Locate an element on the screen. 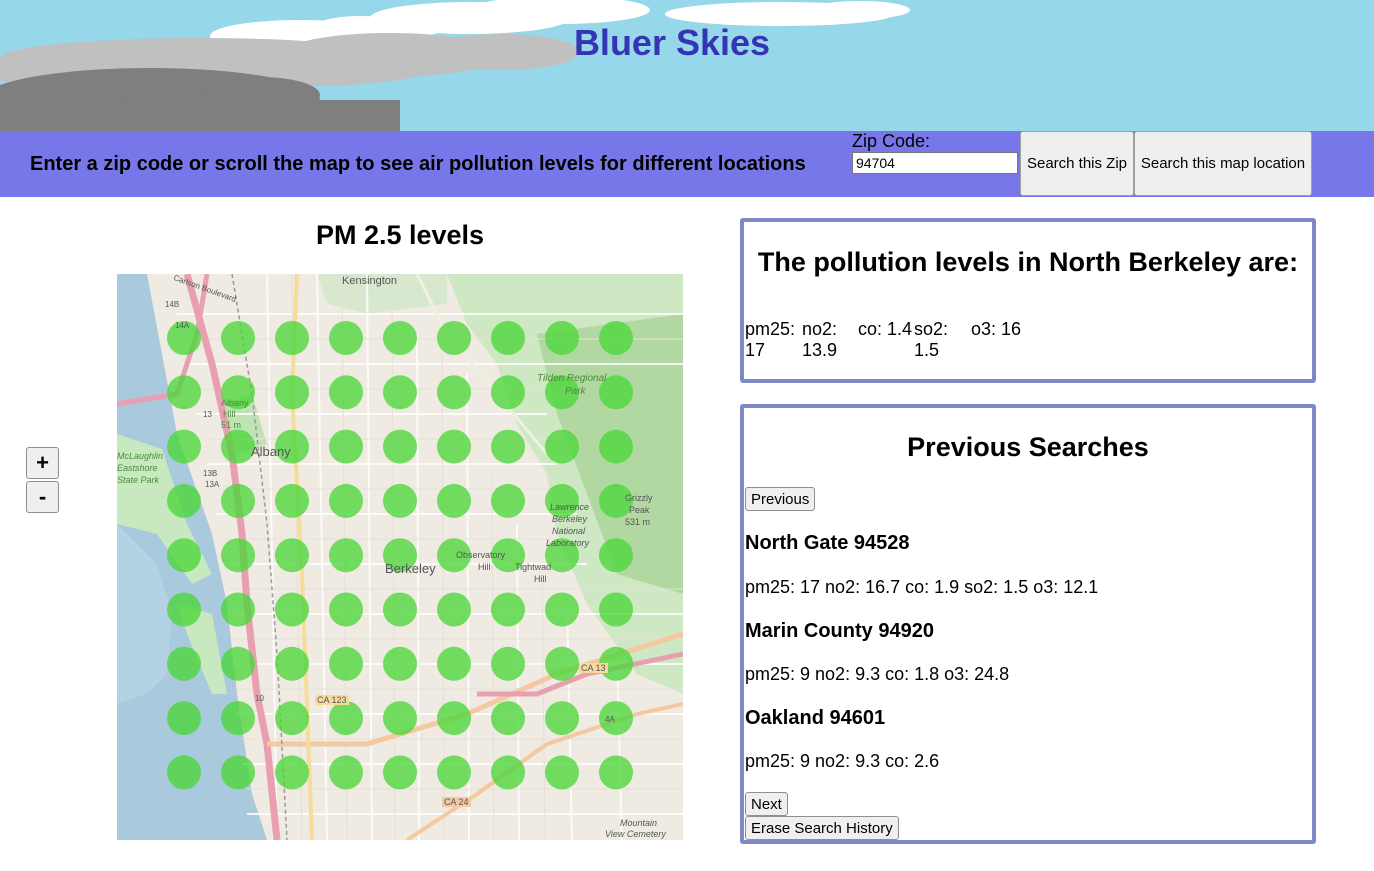 The height and width of the screenshot is (871, 1374). map-label-mclaughlin-3: State Park is located at coordinates (138, 480).